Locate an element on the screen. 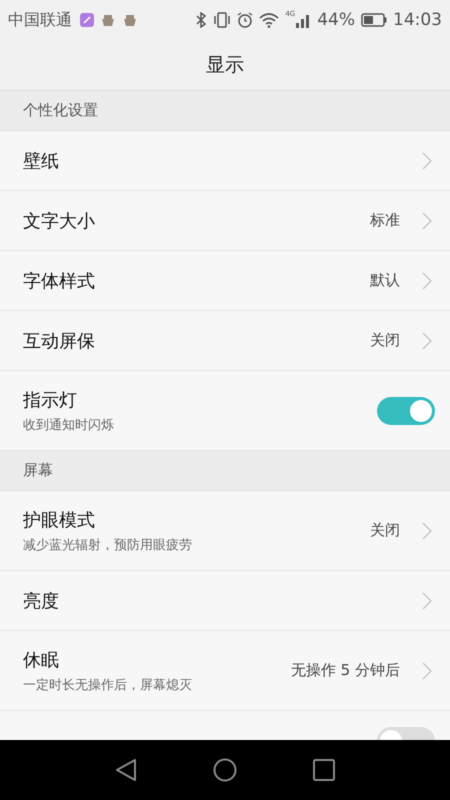 The image size is (450, 800). setting-label: 壁纸 is located at coordinates (41, 161).